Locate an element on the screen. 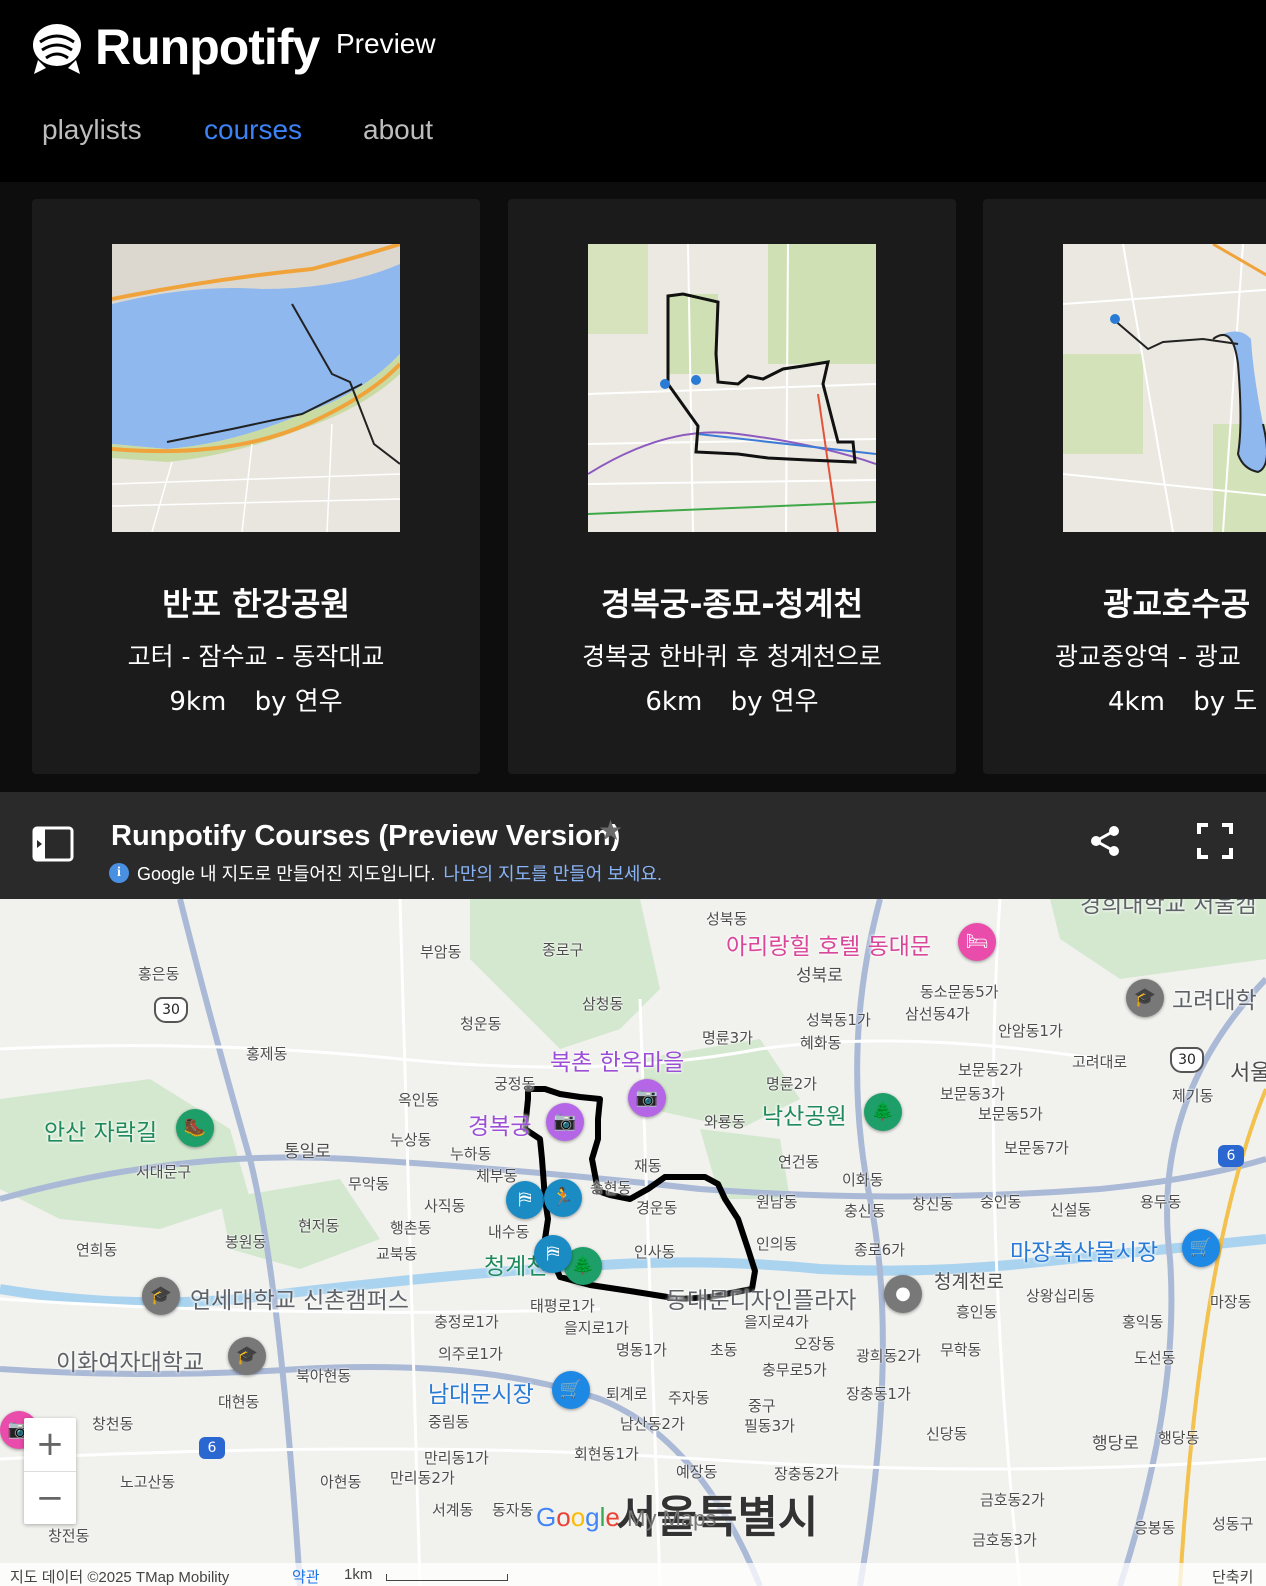  course-card: 반포 한강공원 고터 - 잠수교 - 동작대교 9km by 연우 is located at coordinates (256, 486).